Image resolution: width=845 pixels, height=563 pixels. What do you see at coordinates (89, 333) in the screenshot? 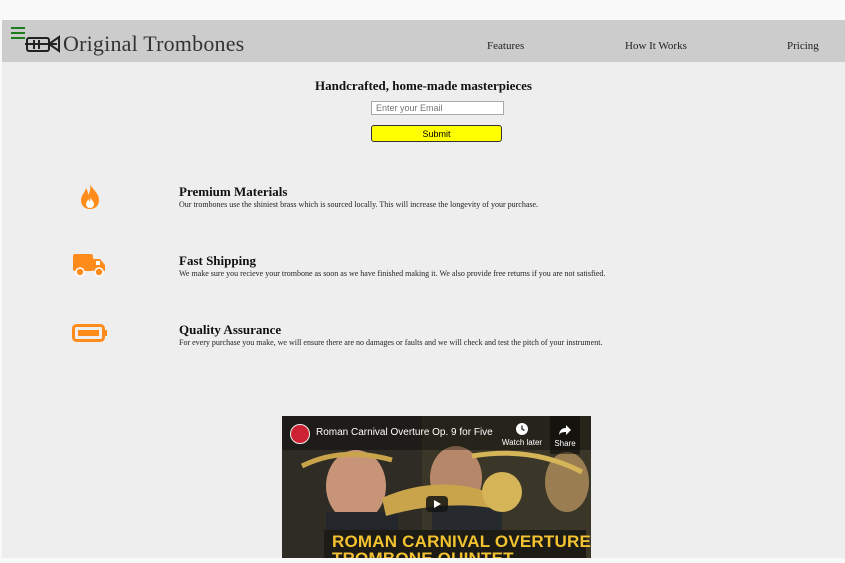
I see `battery-icon` at bounding box center [89, 333].